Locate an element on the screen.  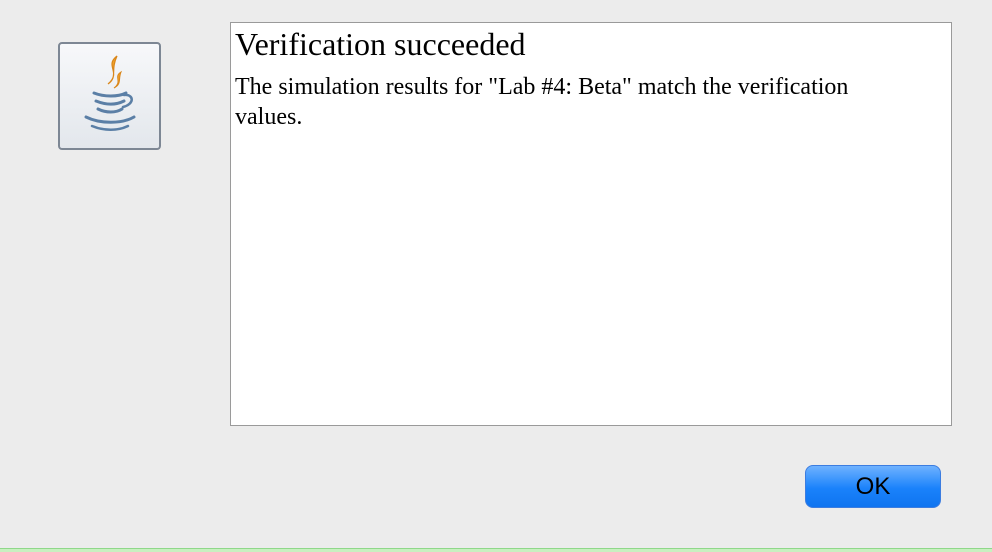
java-logo-graphic is located at coordinates (110, 93).